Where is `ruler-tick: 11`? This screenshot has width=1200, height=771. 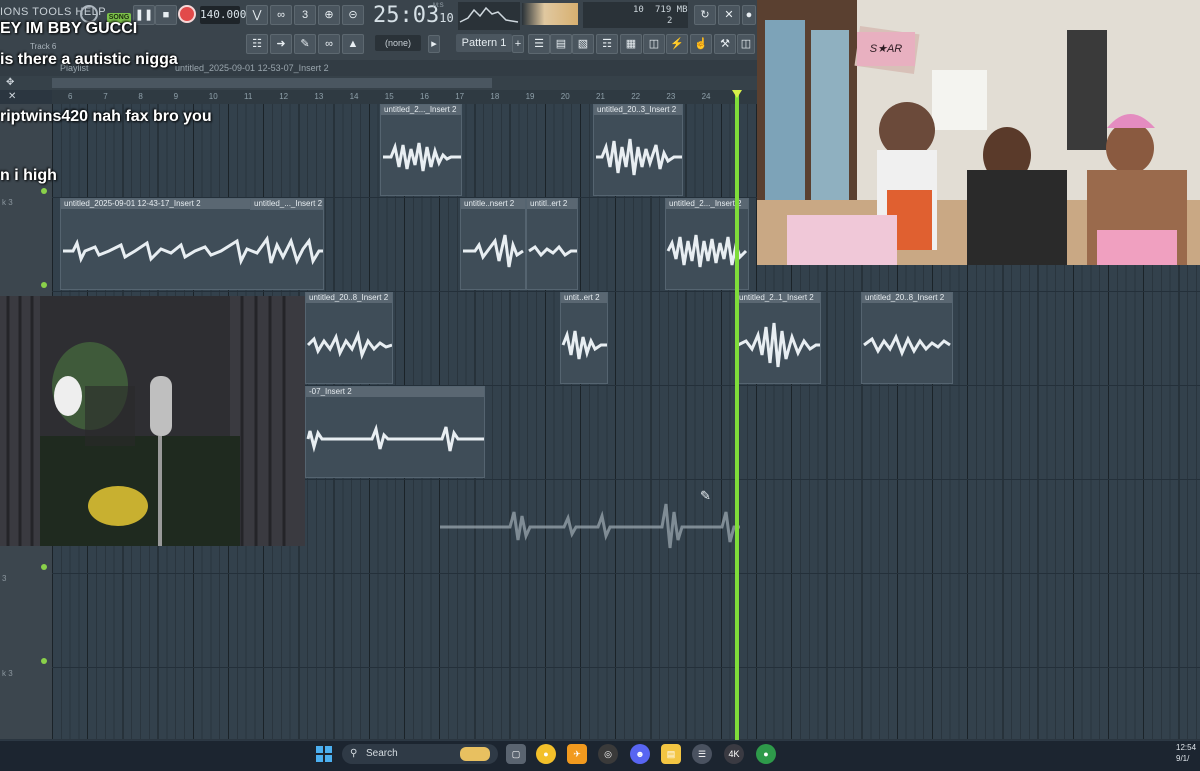
ruler-tick: 11 is located at coordinates (248, 96).